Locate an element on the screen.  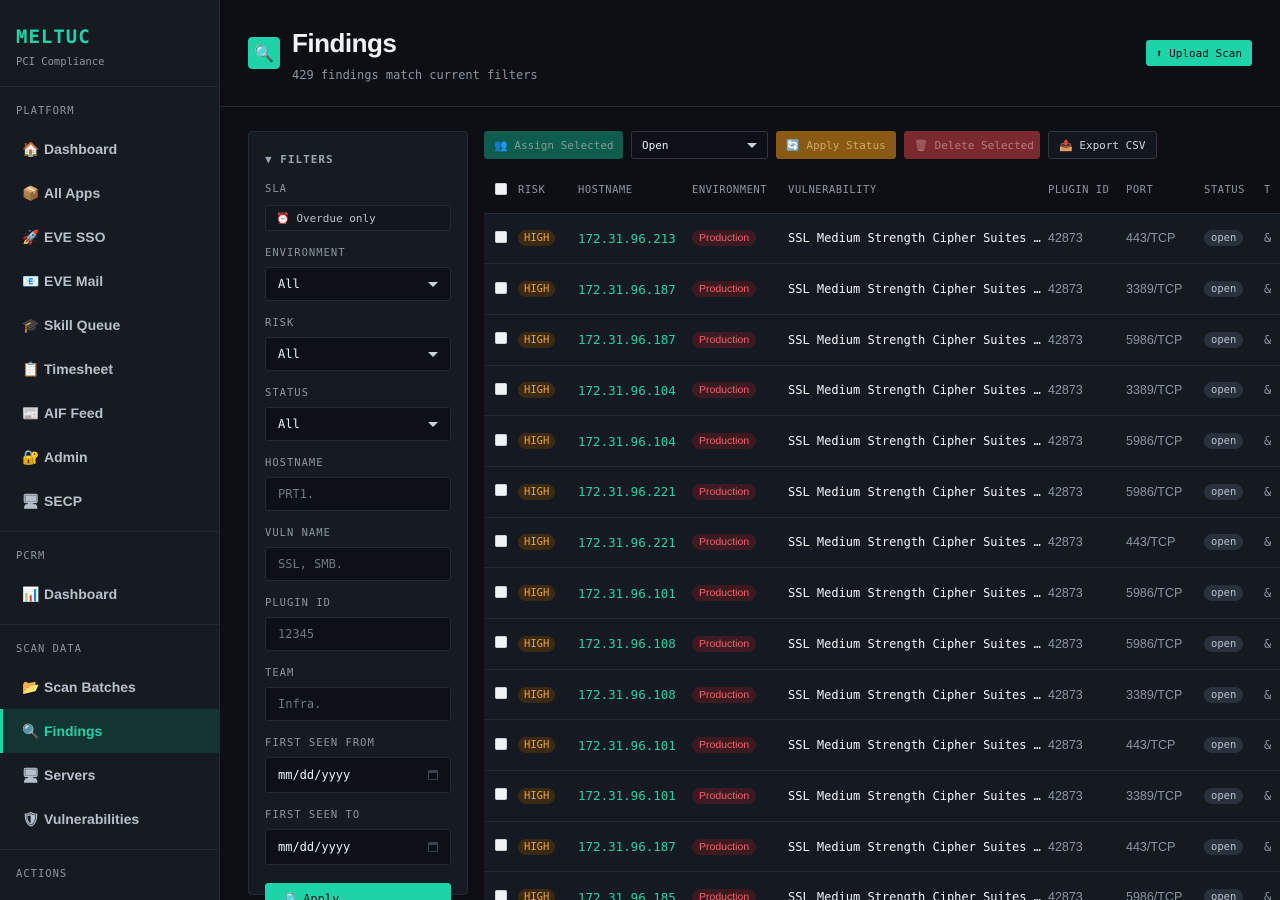
first-seen-from-input: mm/dd/yyyy is located at coordinates (358, 775).